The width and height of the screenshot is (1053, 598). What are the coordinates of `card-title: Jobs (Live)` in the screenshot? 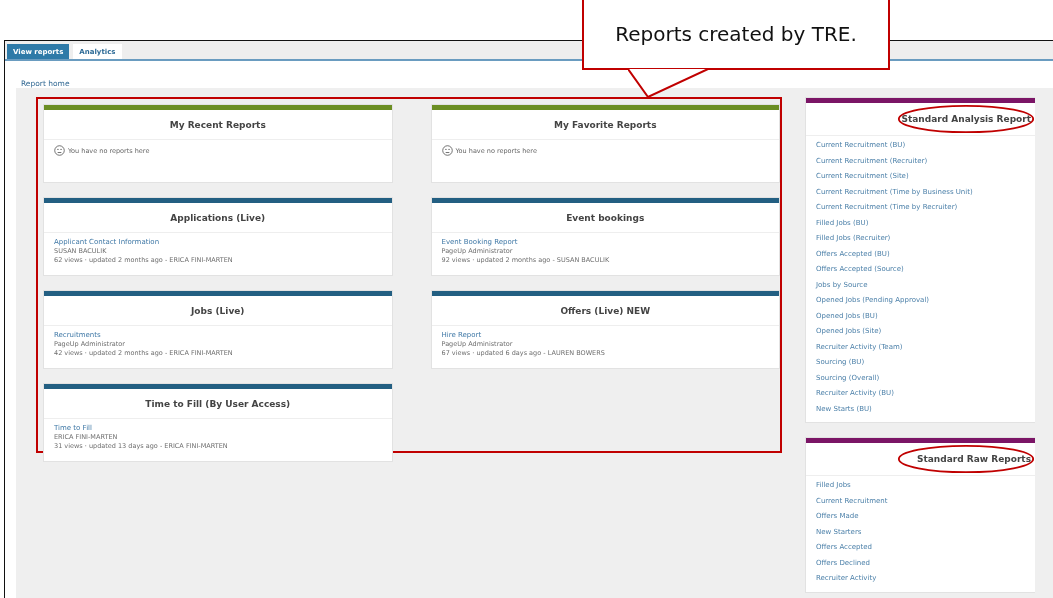 It's located at (218, 310).